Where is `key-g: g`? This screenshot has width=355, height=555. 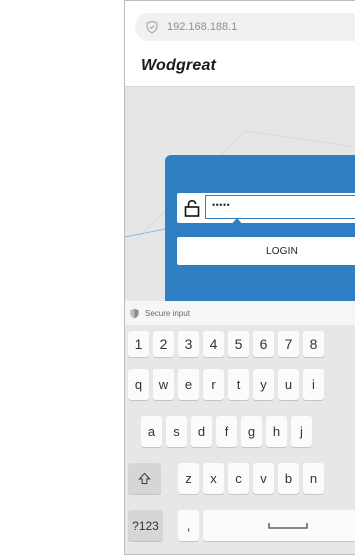 key-g: g is located at coordinates (251, 431).